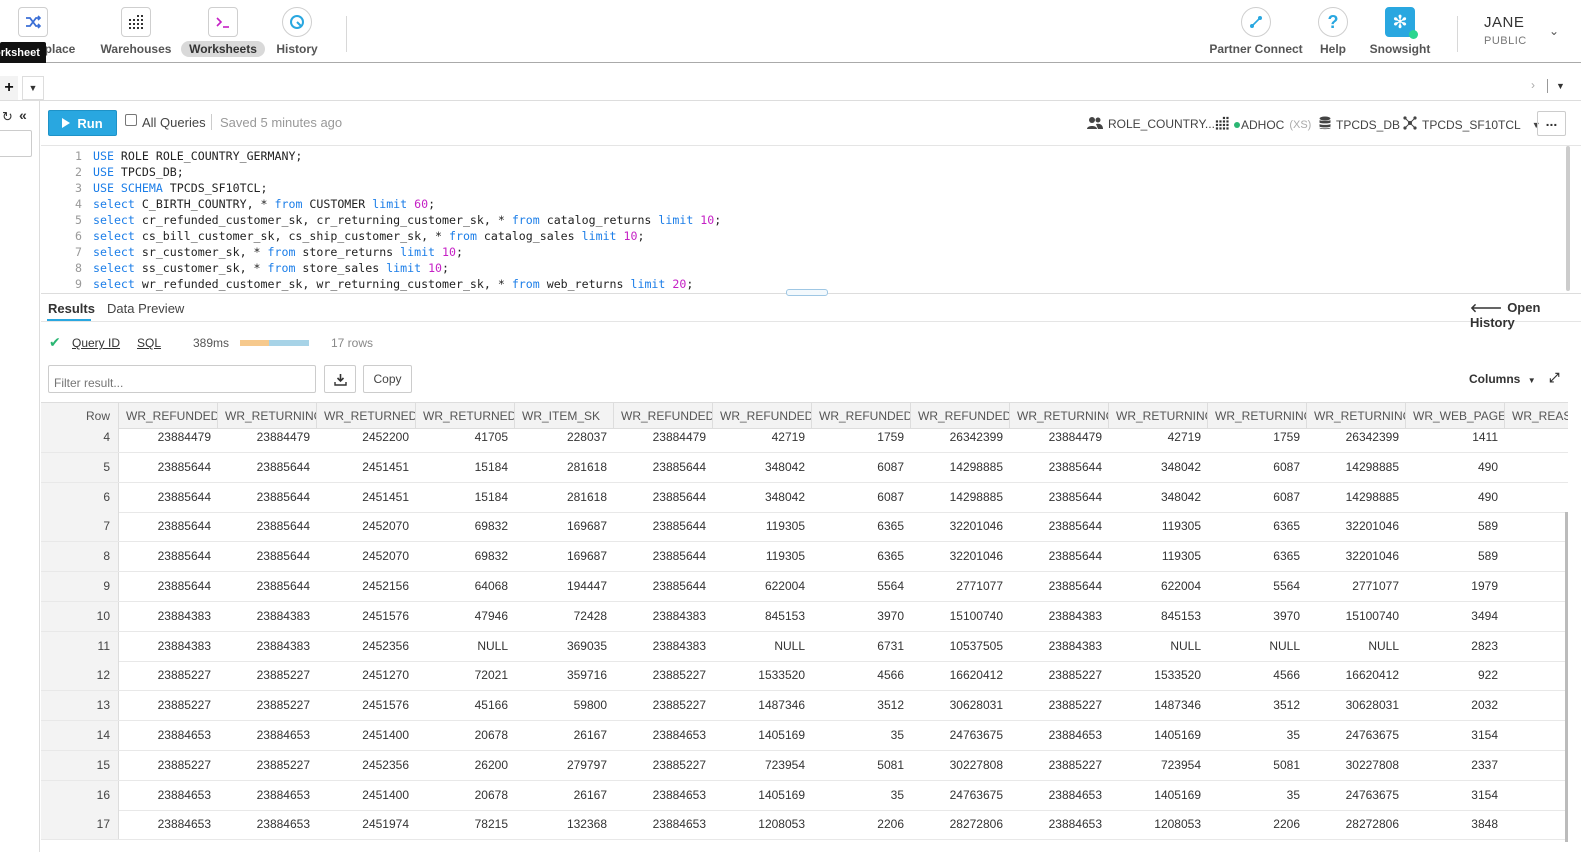  What do you see at coordinates (1554, 378) in the screenshot?
I see `expand-icon: ⤢` at bounding box center [1554, 378].